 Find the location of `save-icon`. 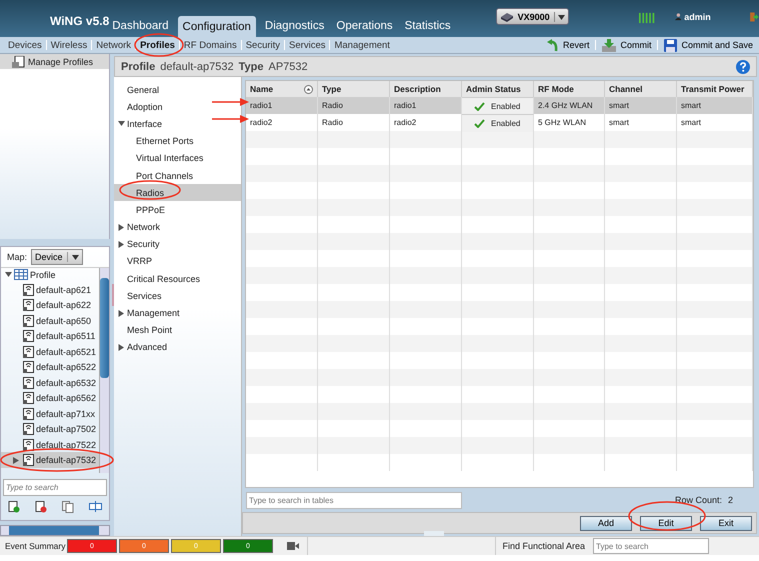

save-icon is located at coordinates (671, 45).